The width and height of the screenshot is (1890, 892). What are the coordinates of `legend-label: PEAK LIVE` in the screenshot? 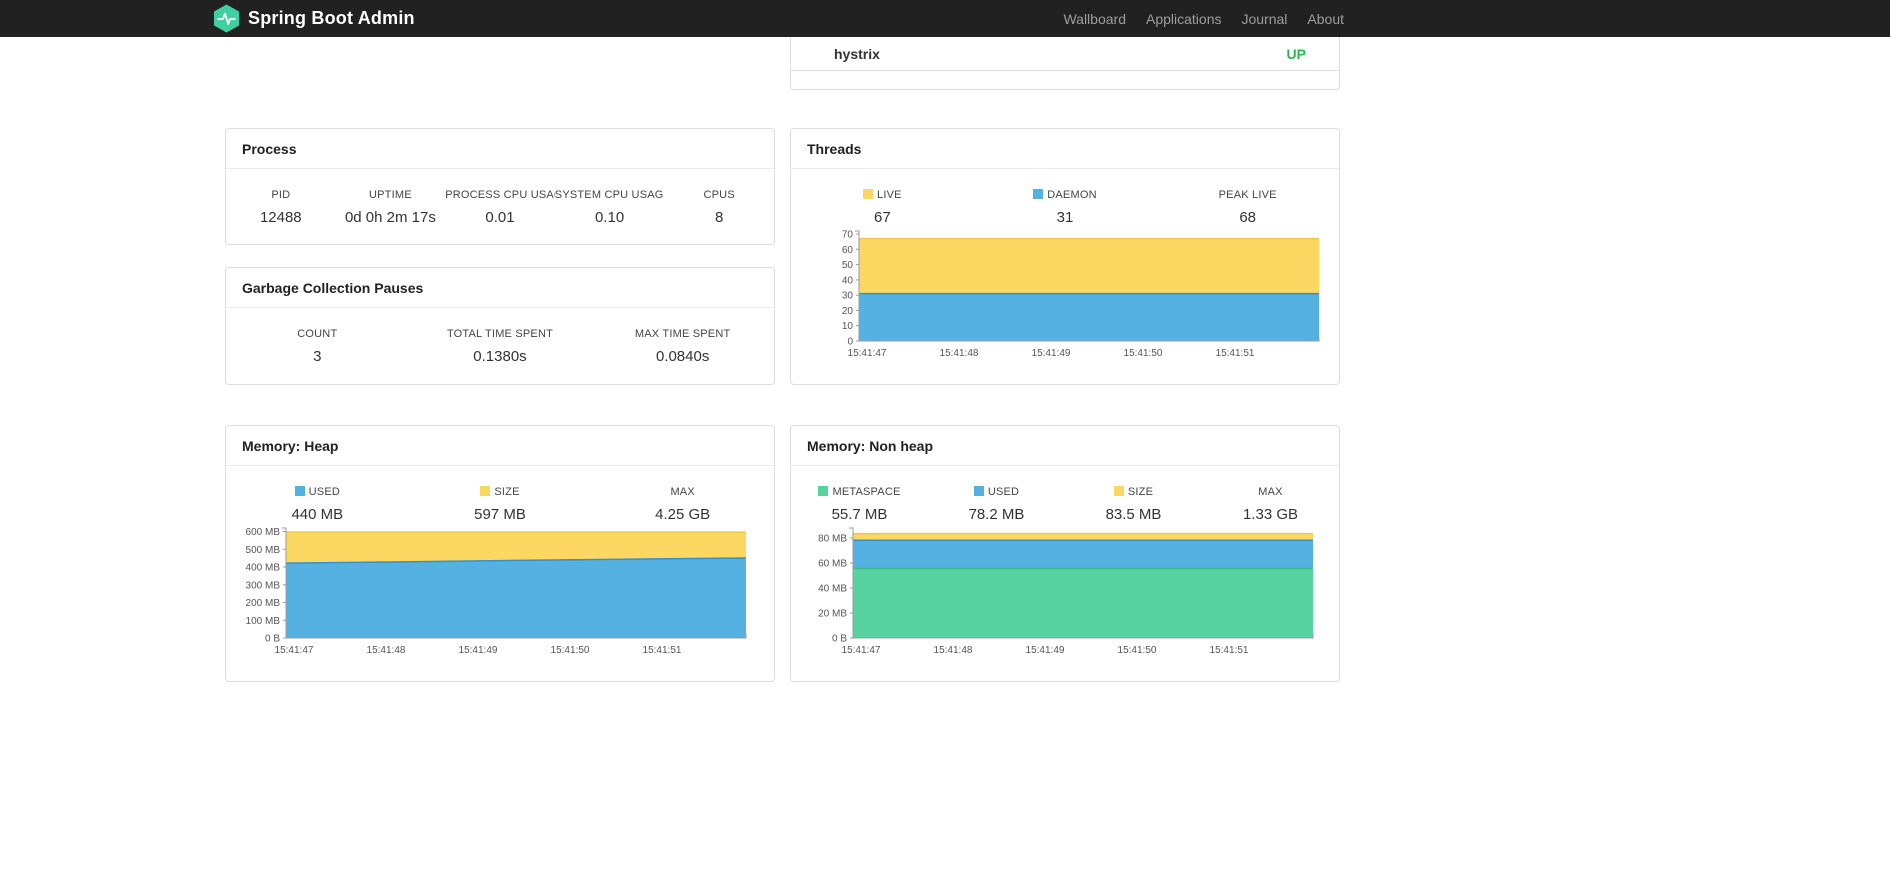 It's located at (1247, 195).